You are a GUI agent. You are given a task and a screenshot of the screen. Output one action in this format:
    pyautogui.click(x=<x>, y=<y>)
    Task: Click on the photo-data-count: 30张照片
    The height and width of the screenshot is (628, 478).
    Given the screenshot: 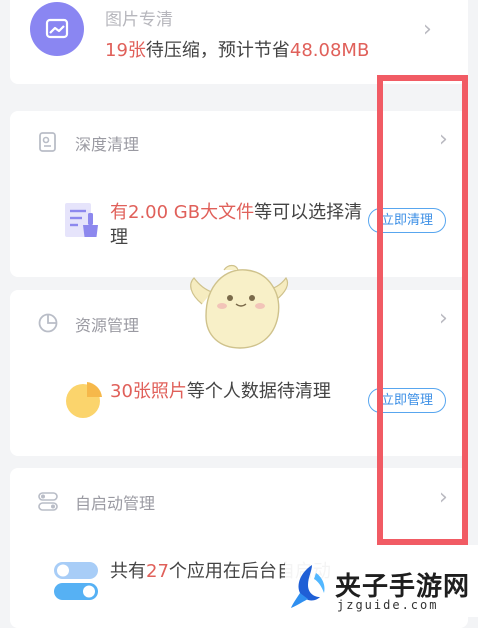 What is the action you would take?
    pyautogui.click(x=148, y=391)
    